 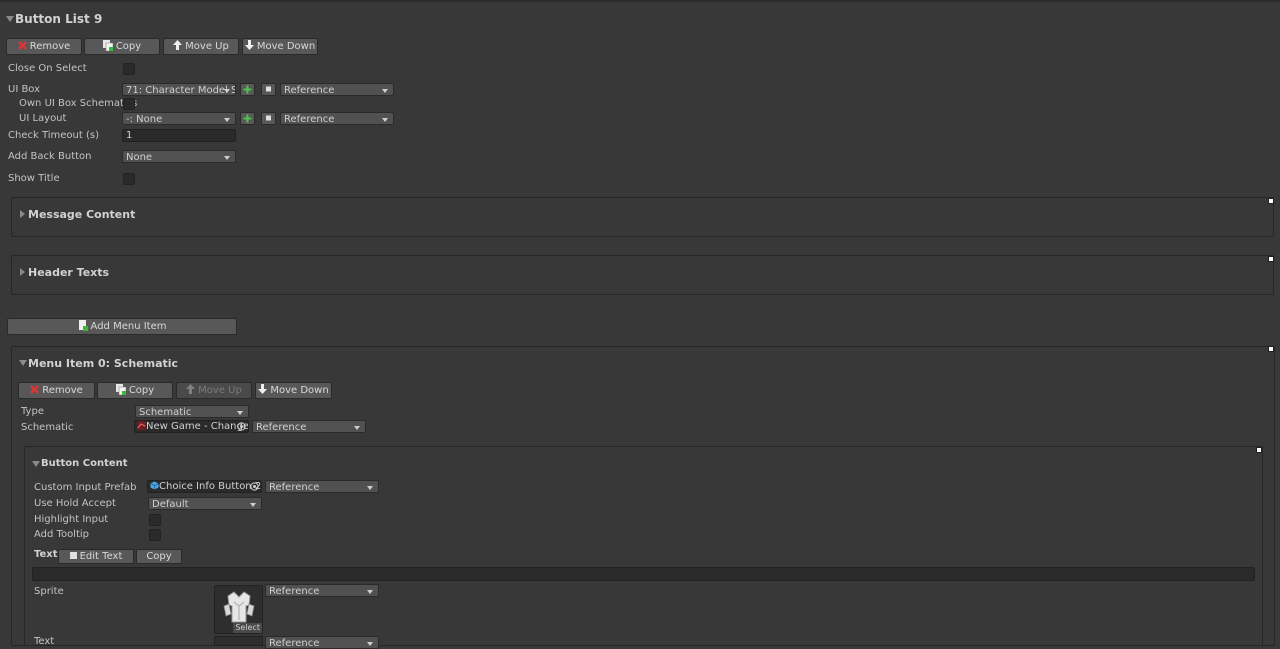 What do you see at coordinates (280, 46) in the screenshot?
I see `move-down-button: Move Down` at bounding box center [280, 46].